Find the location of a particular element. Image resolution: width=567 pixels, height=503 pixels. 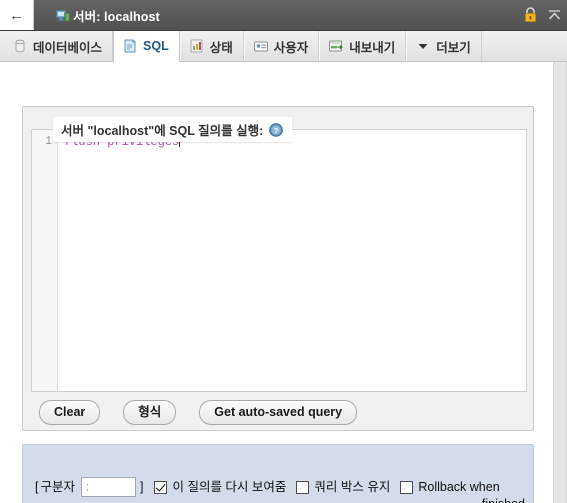

database-icon is located at coordinates (20, 46).